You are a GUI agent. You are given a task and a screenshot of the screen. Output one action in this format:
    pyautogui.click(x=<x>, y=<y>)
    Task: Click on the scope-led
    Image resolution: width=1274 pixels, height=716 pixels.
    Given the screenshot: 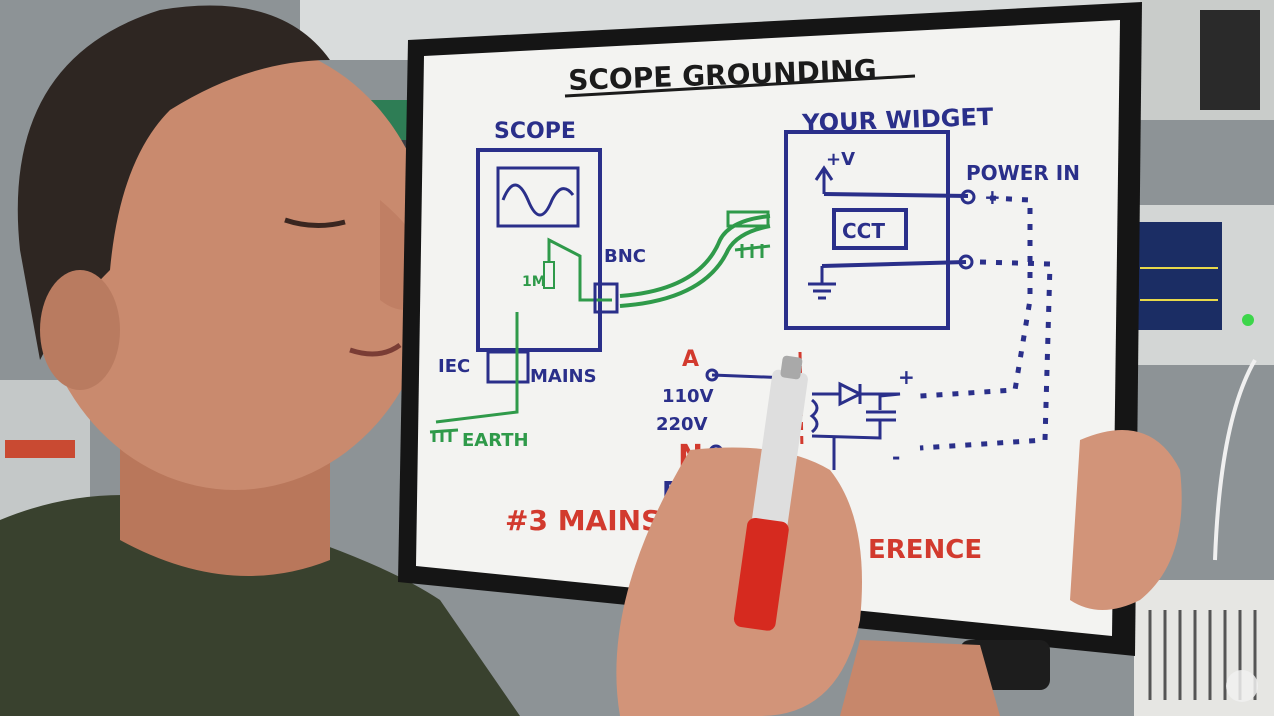 What is the action you would take?
    pyautogui.click(x=1248, y=320)
    